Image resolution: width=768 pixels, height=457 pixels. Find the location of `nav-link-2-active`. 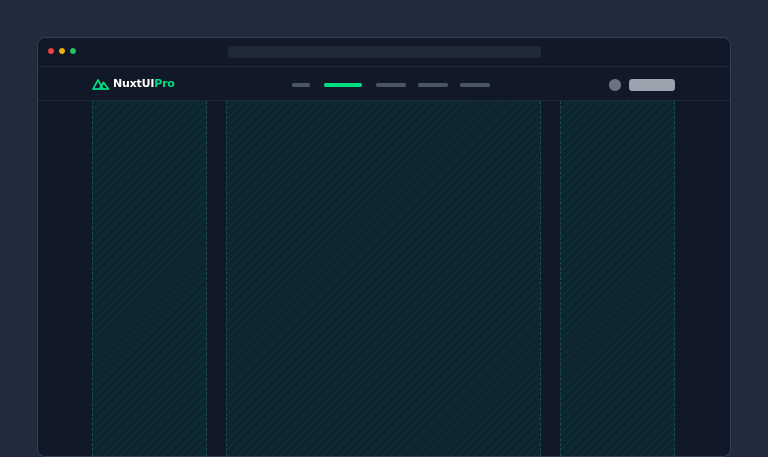

nav-link-2-active is located at coordinates (343, 85).